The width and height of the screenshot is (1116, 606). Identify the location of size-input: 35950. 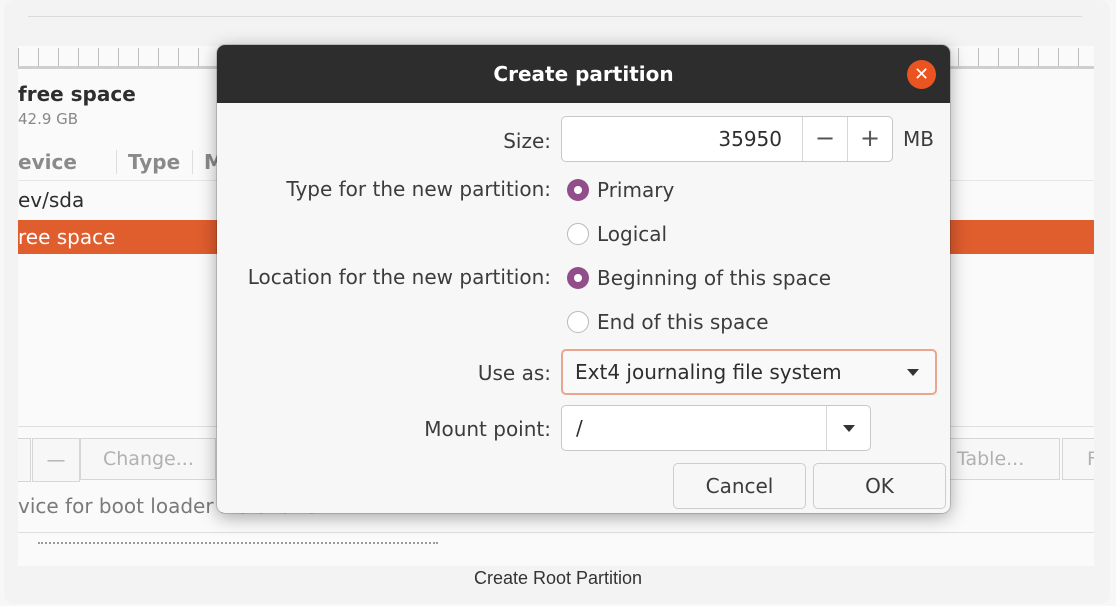
(672, 139).